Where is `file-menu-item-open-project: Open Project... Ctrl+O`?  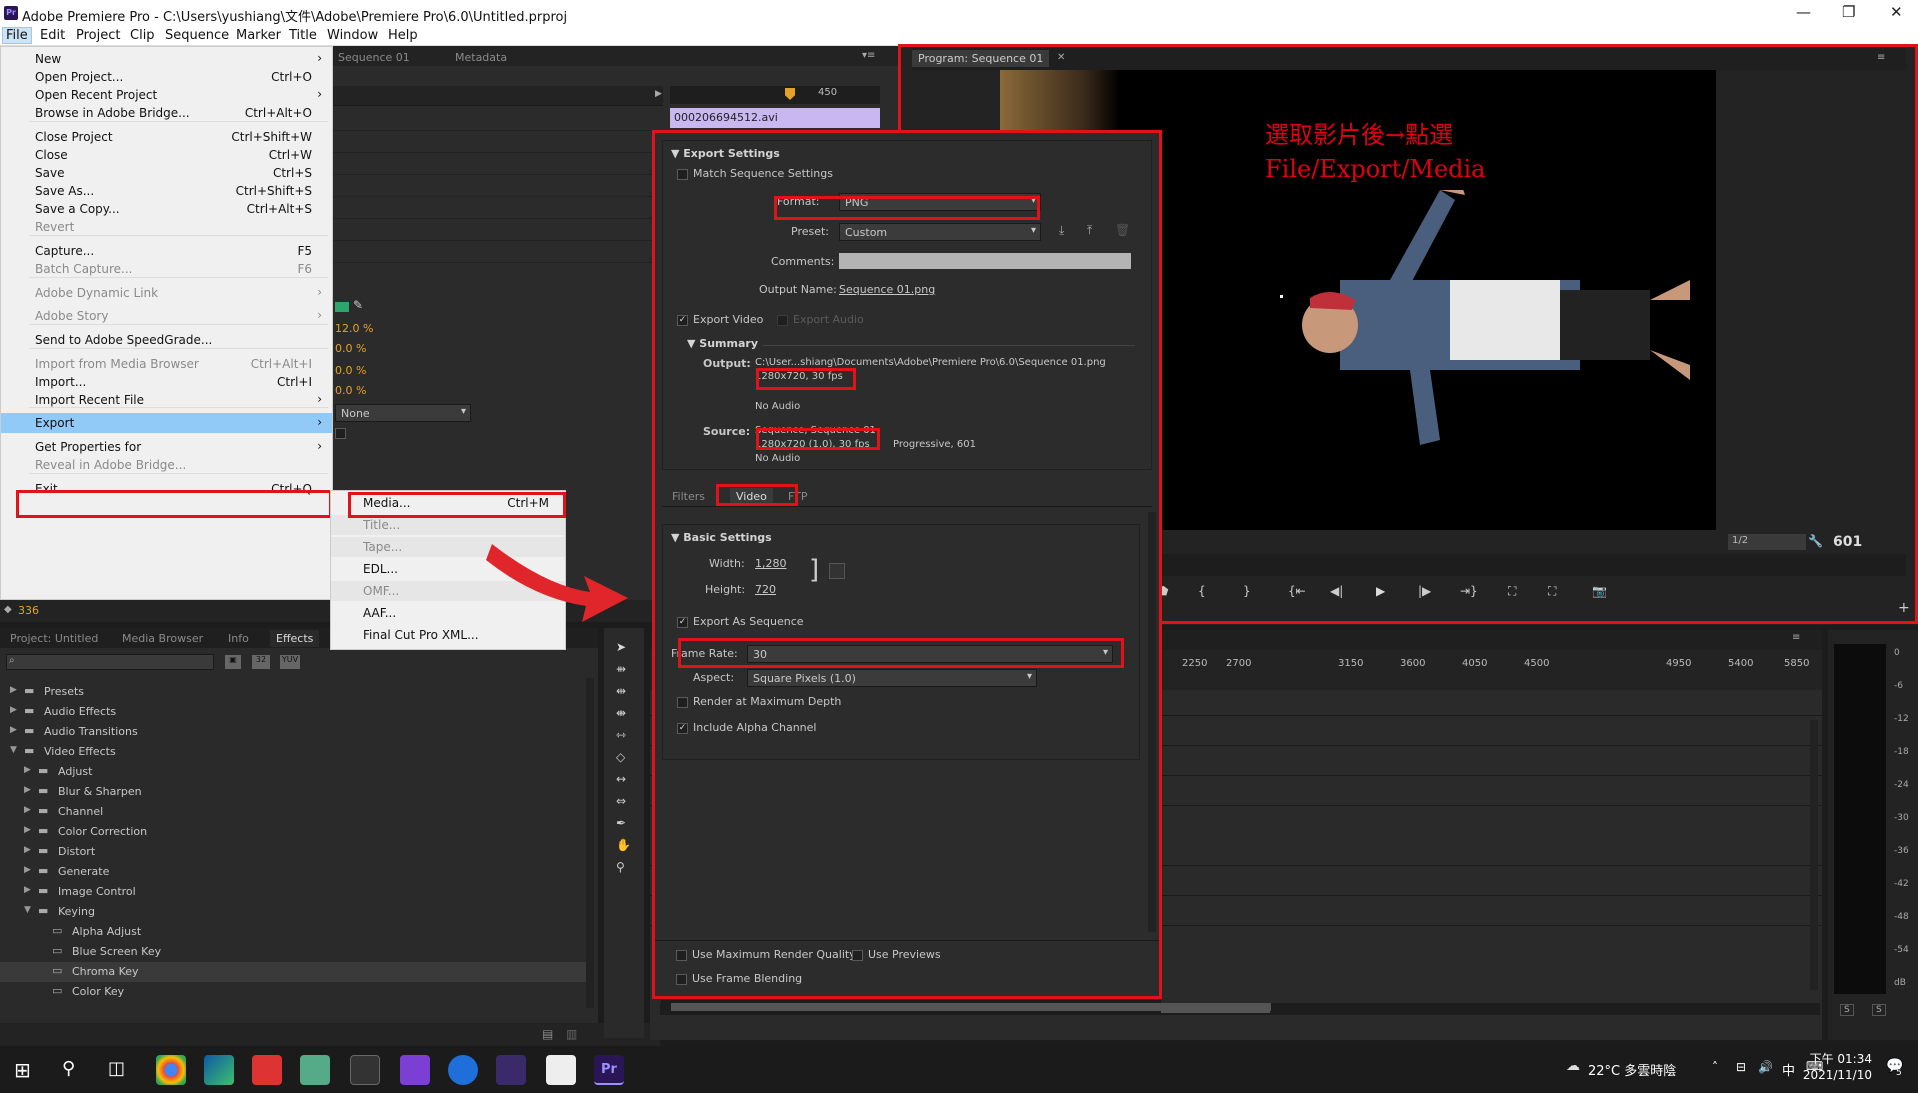 file-menu-item-open-project: Open Project... Ctrl+O is located at coordinates (166, 77).